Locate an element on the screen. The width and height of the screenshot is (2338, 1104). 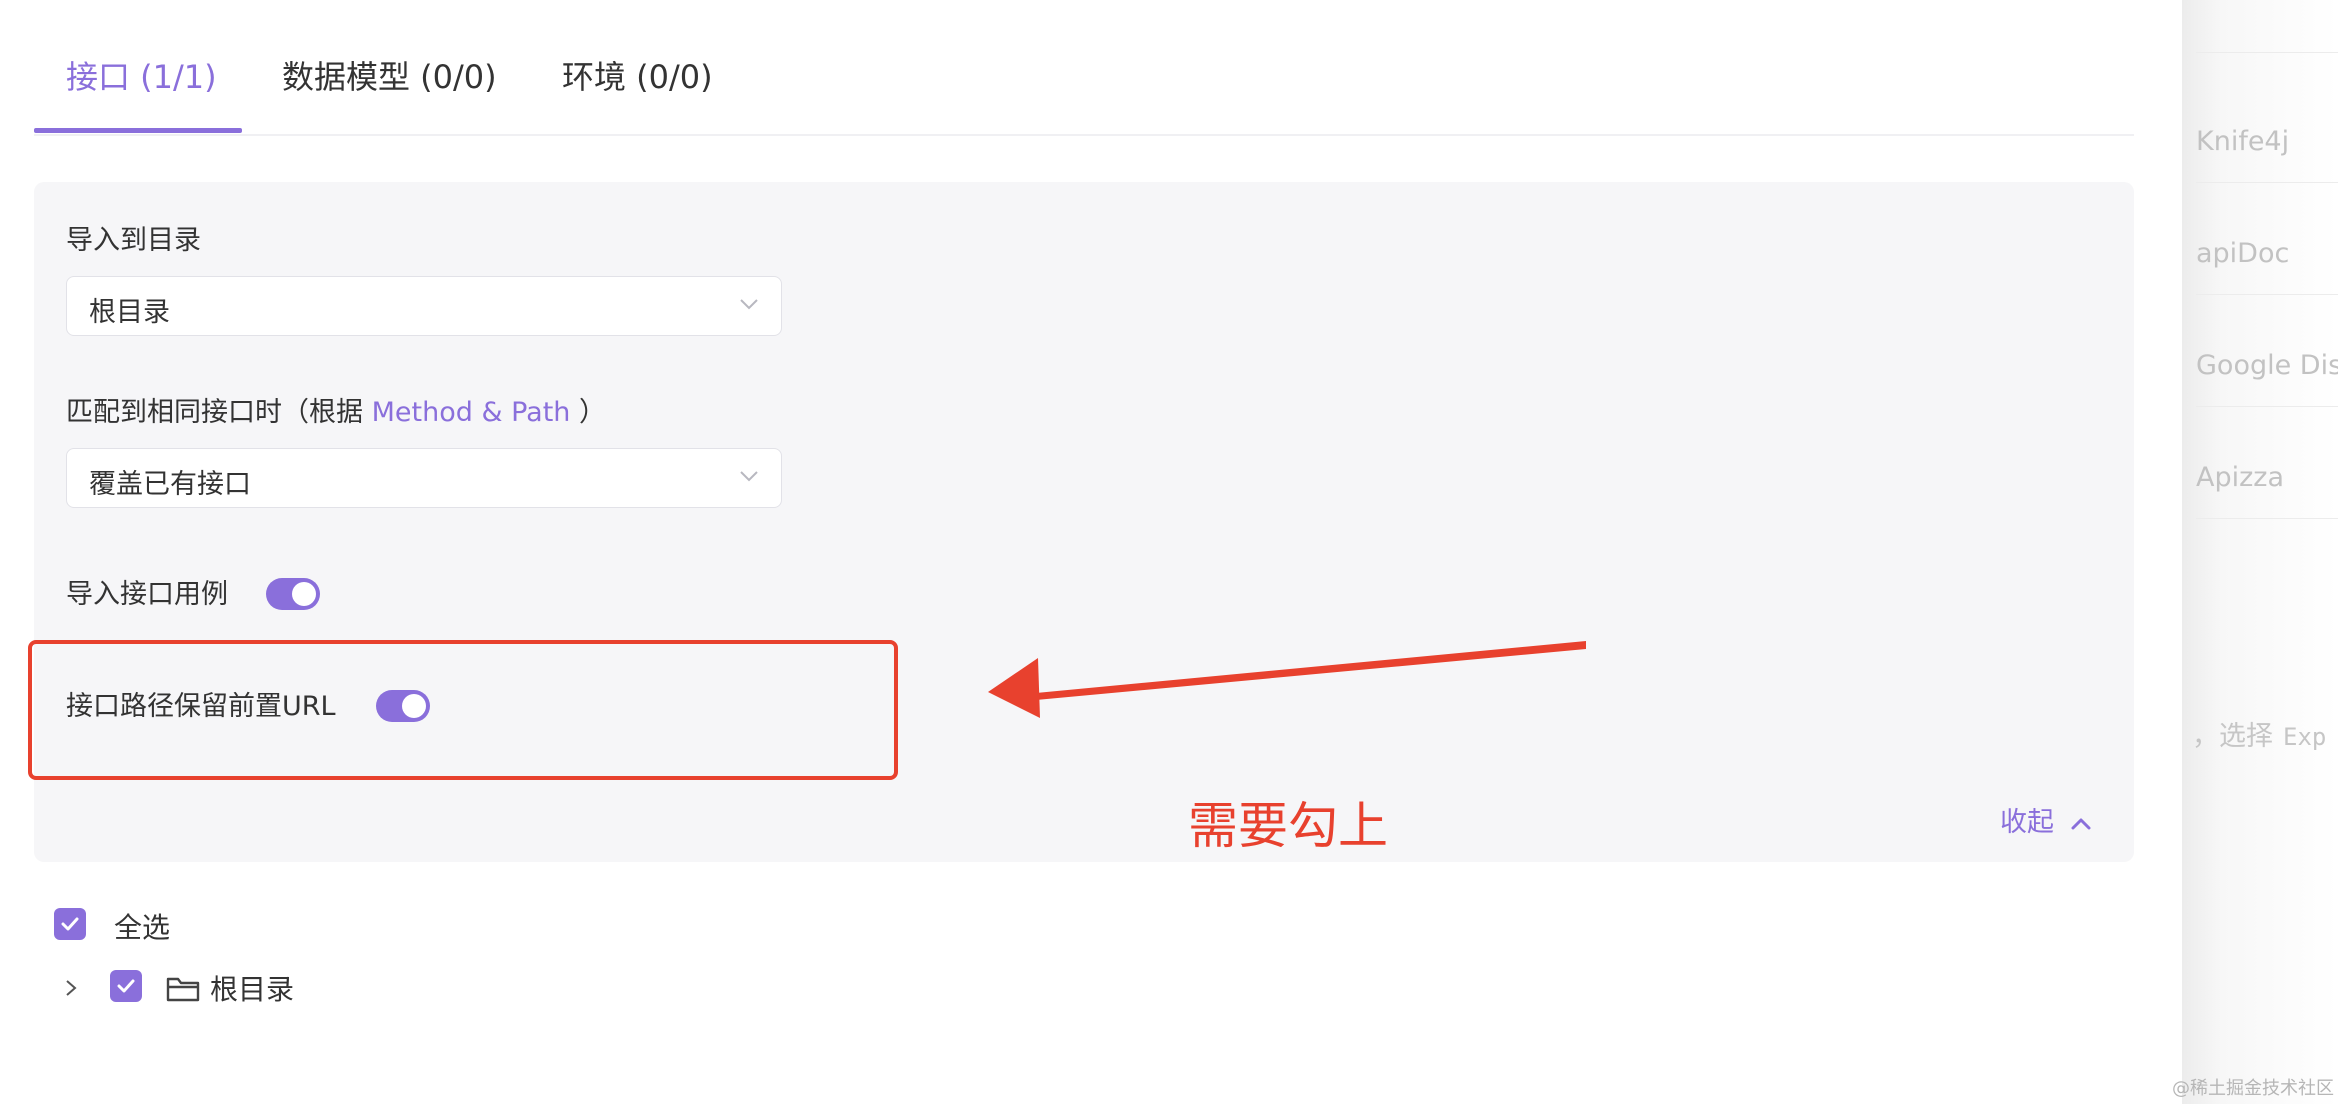
annotation-highlight-box is located at coordinates (463, 710).